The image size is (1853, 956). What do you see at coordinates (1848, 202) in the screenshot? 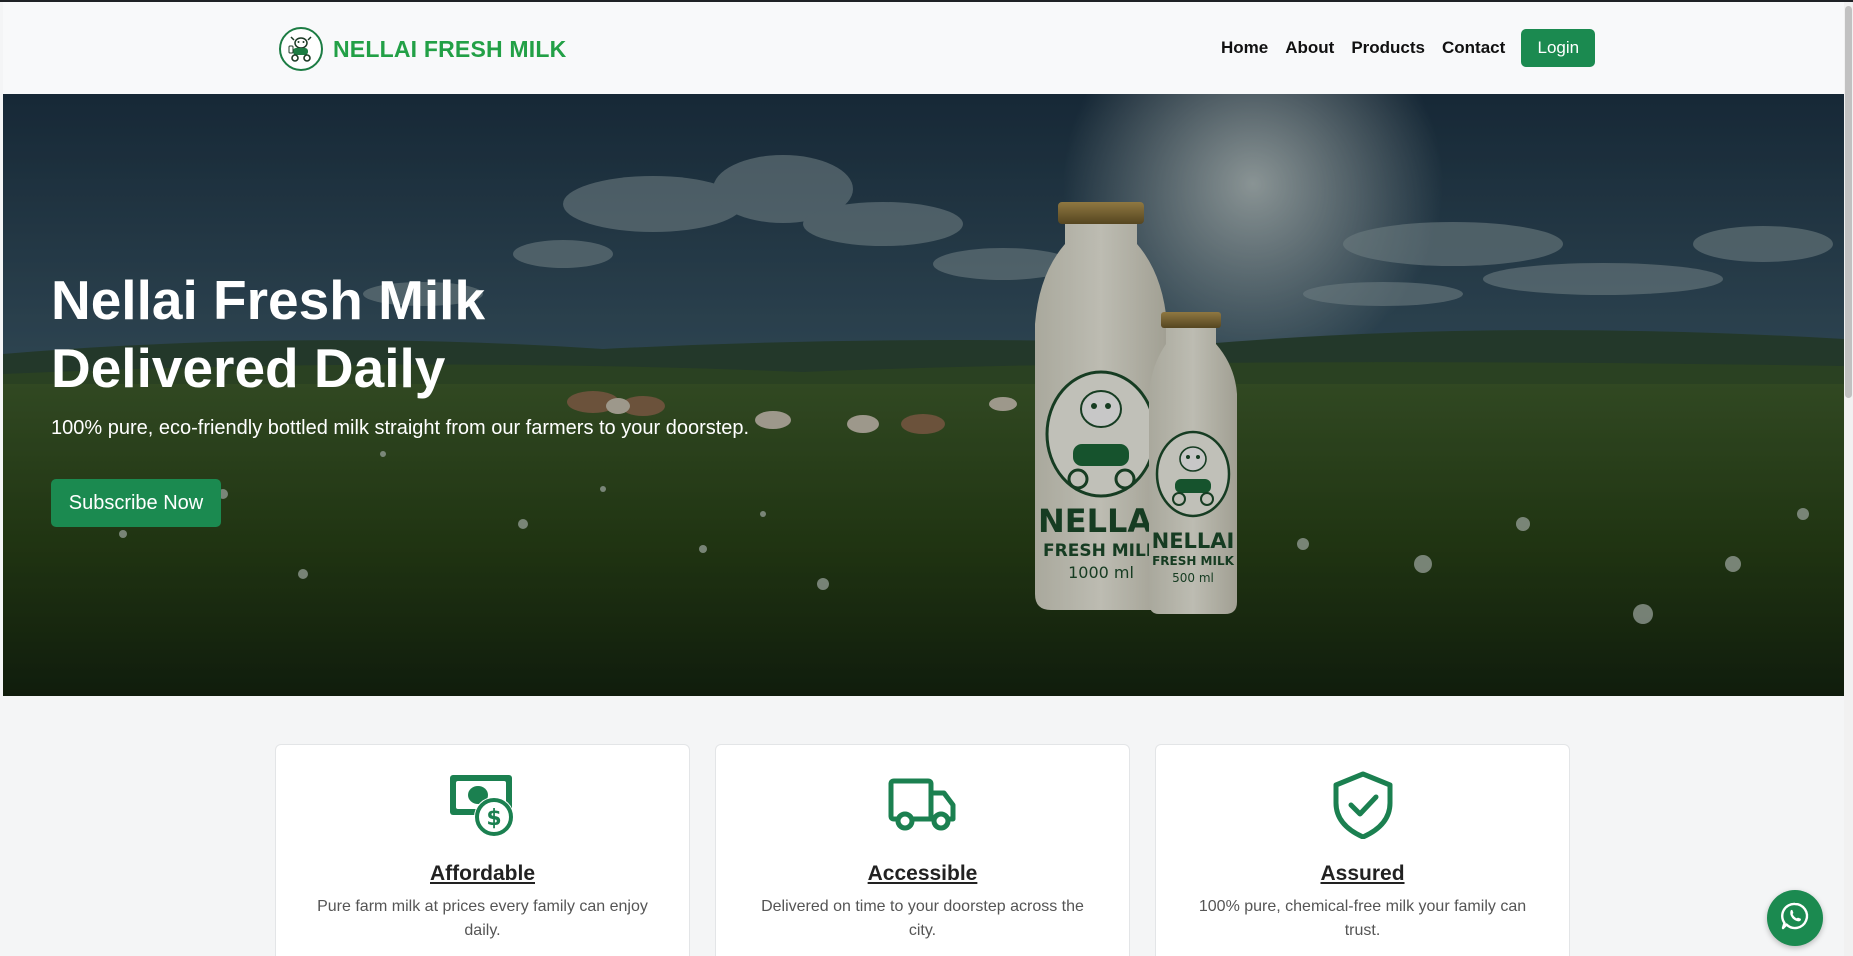
I see `scrollbar-thumb` at bounding box center [1848, 202].